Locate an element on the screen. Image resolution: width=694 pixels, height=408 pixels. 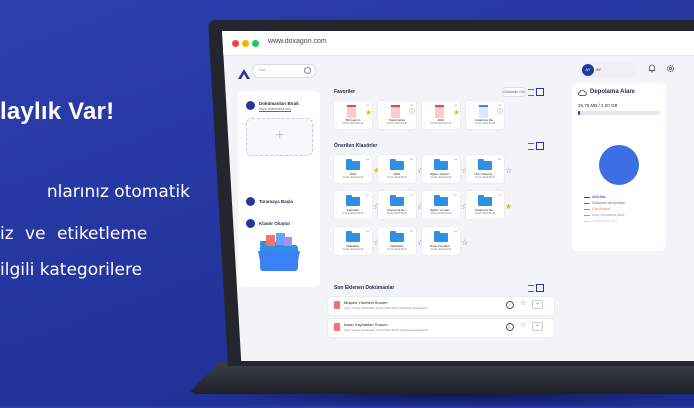
folder-add-icon is located at coordinates (250, 223).